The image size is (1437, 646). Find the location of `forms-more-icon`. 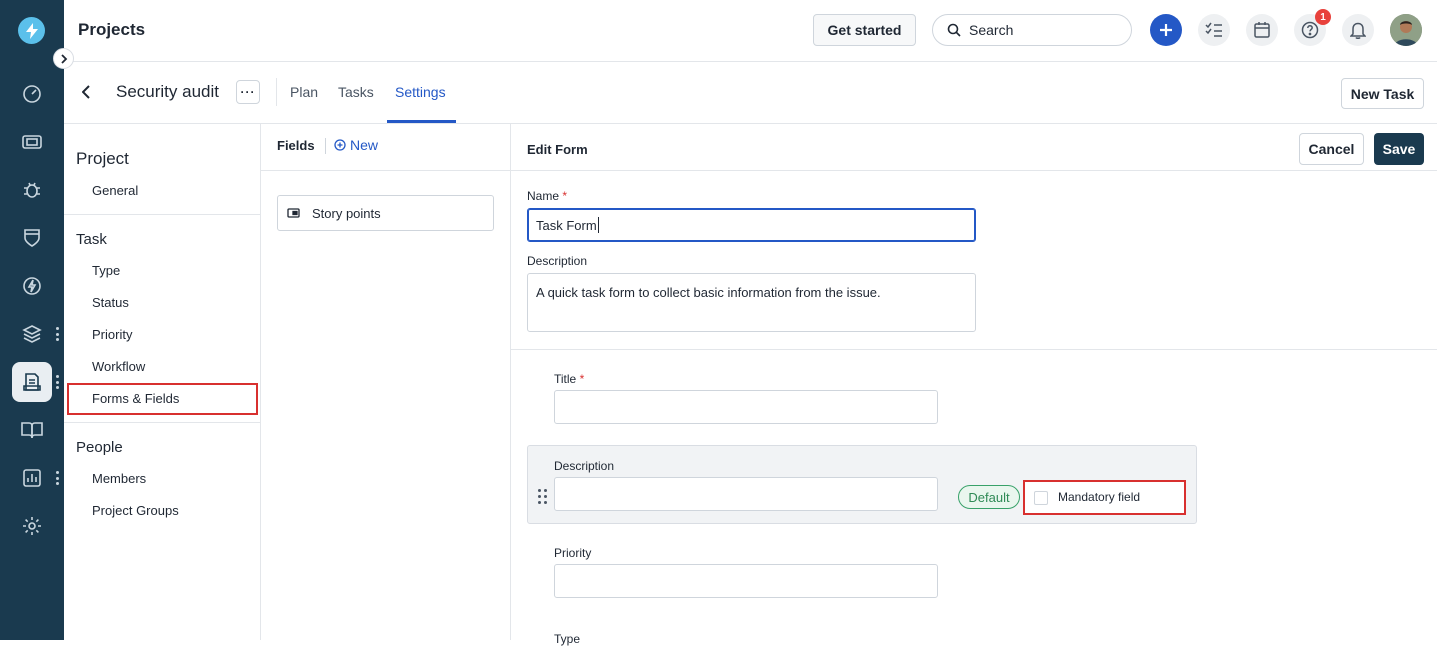

forms-more-icon is located at coordinates (57, 382).